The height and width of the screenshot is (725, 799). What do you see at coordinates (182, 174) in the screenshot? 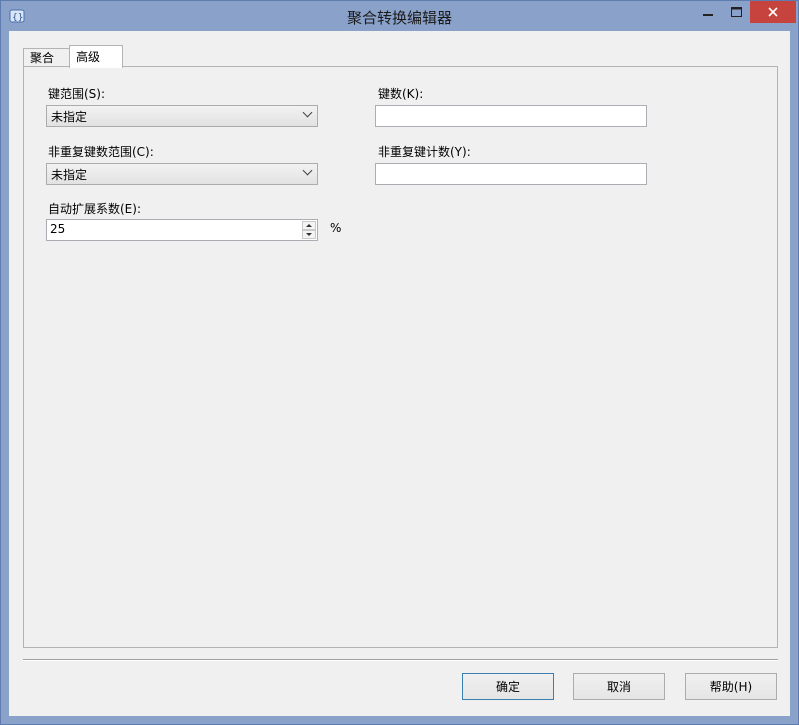
I see `distinct-key-scope-select: 未指定` at bounding box center [182, 174].